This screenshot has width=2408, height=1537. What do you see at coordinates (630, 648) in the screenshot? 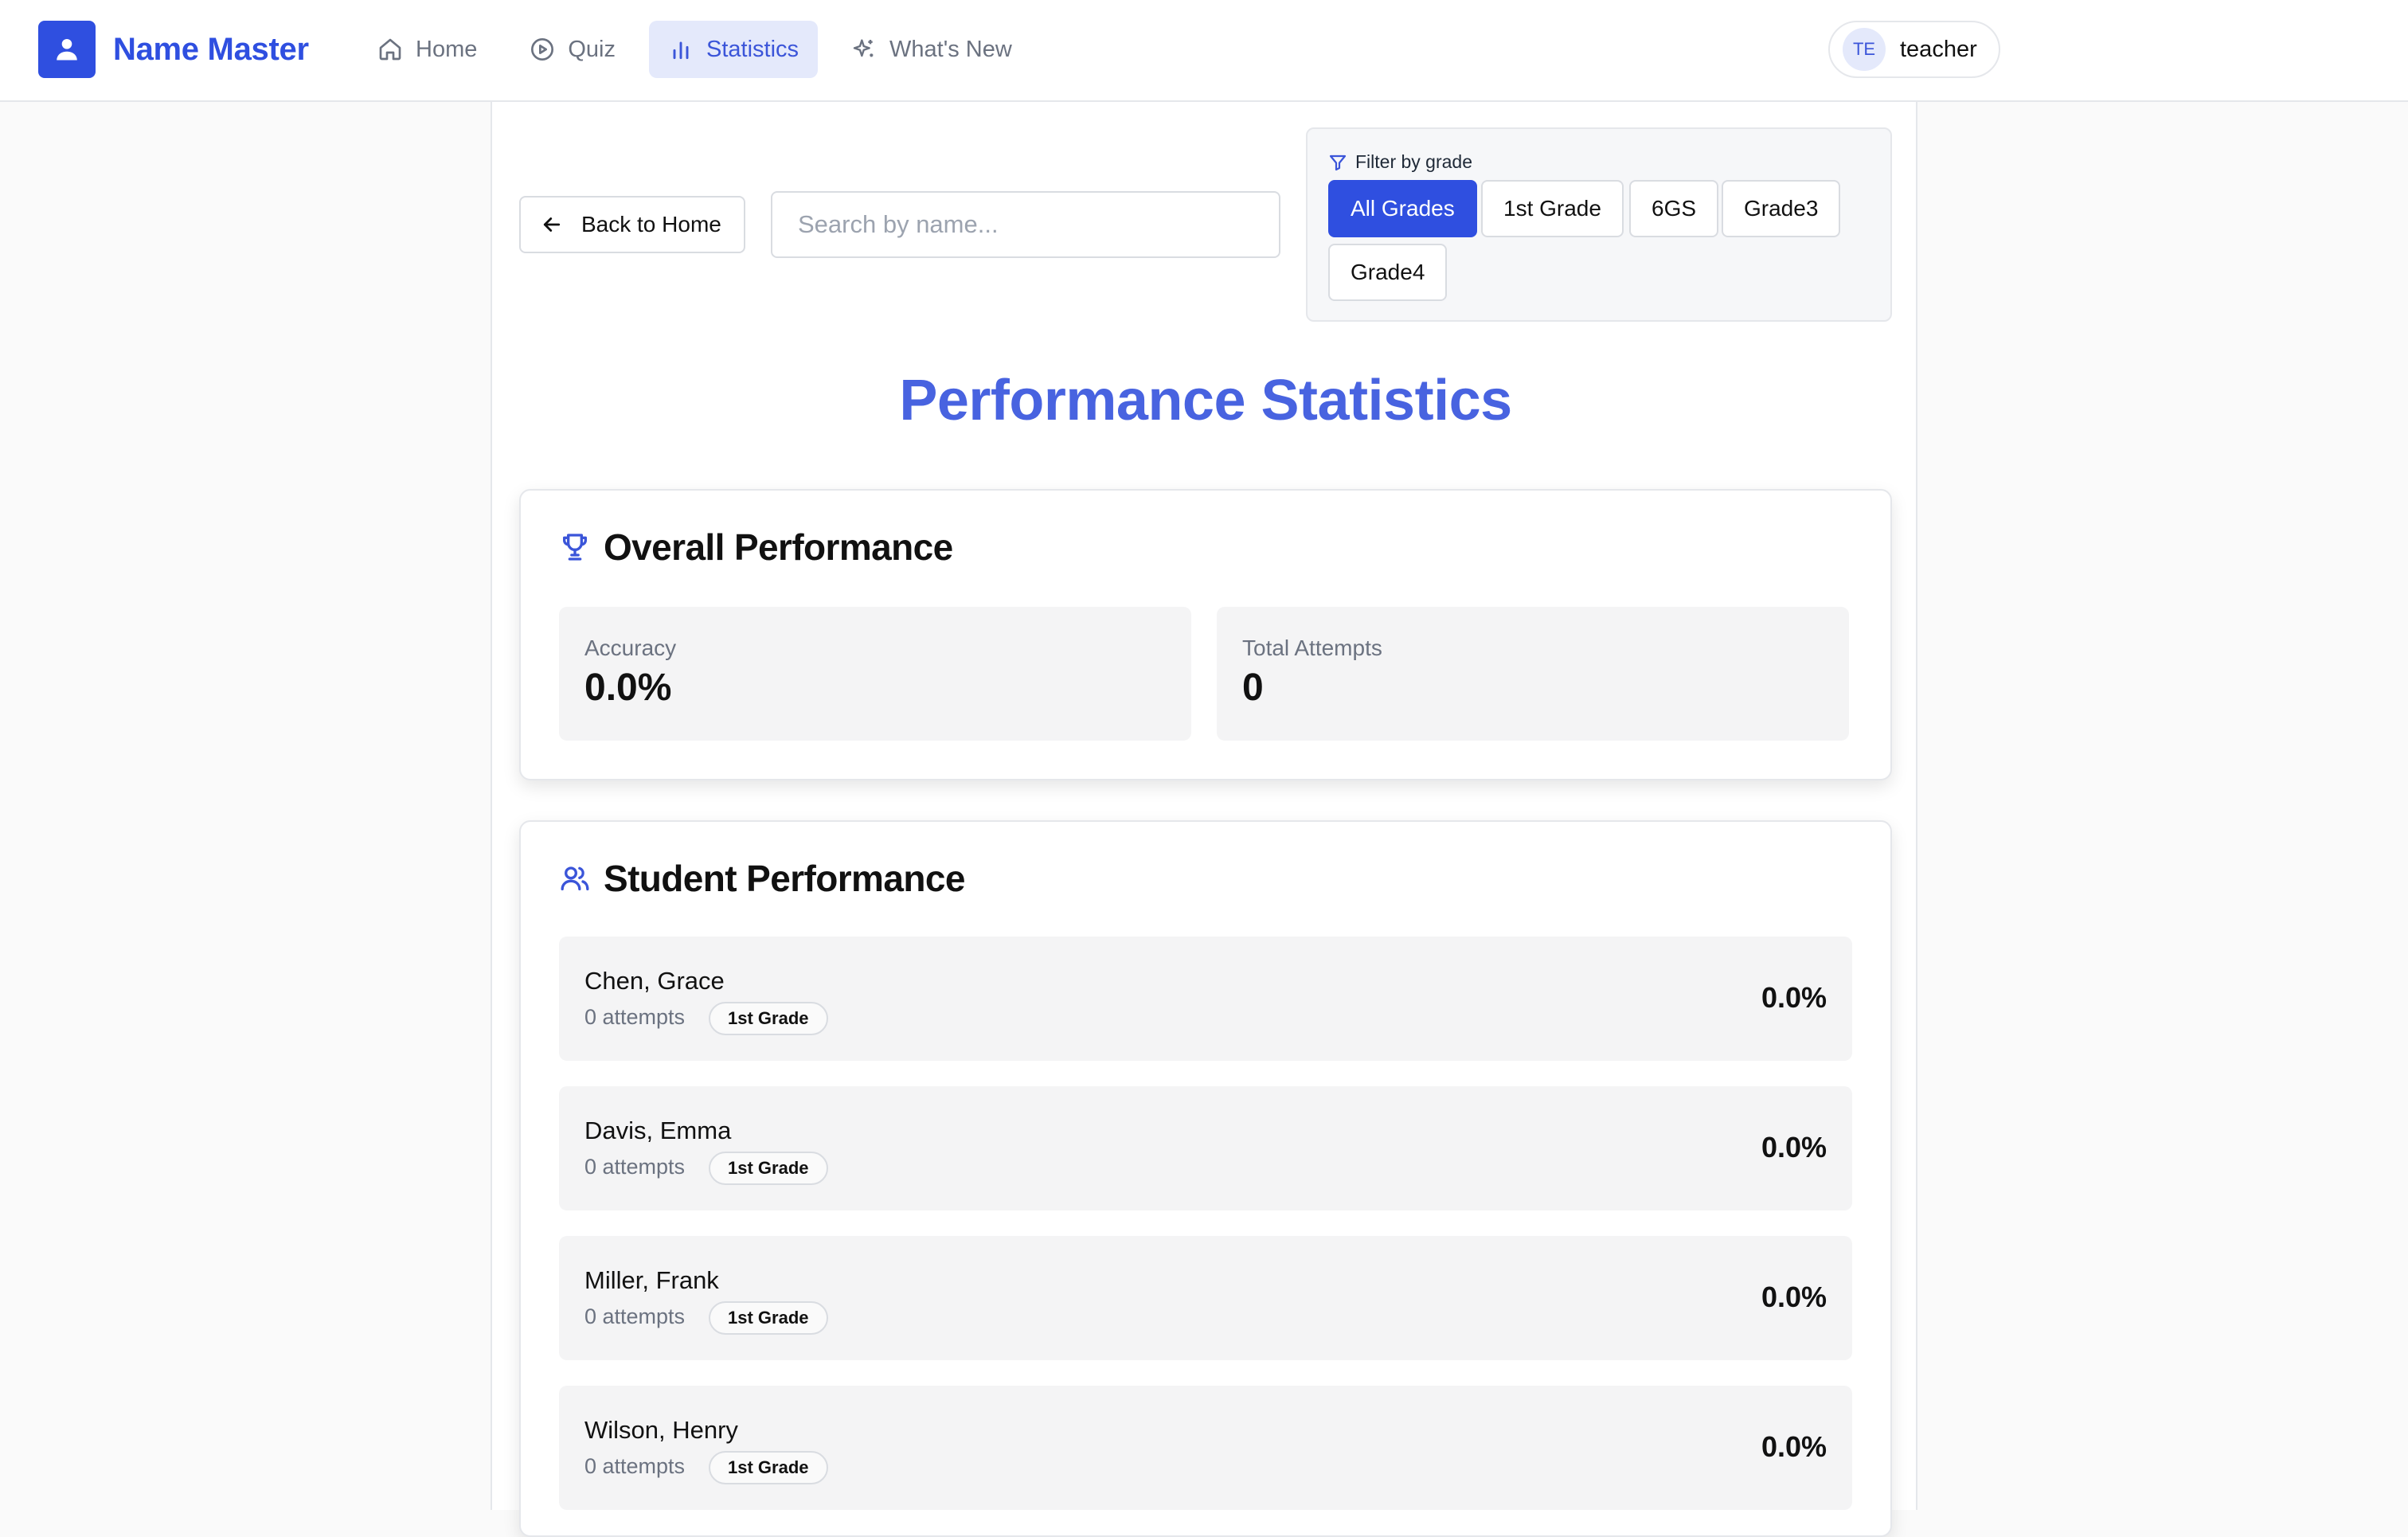
I see `accuracy-label: Accuracy` at bounding box center [630, 648].